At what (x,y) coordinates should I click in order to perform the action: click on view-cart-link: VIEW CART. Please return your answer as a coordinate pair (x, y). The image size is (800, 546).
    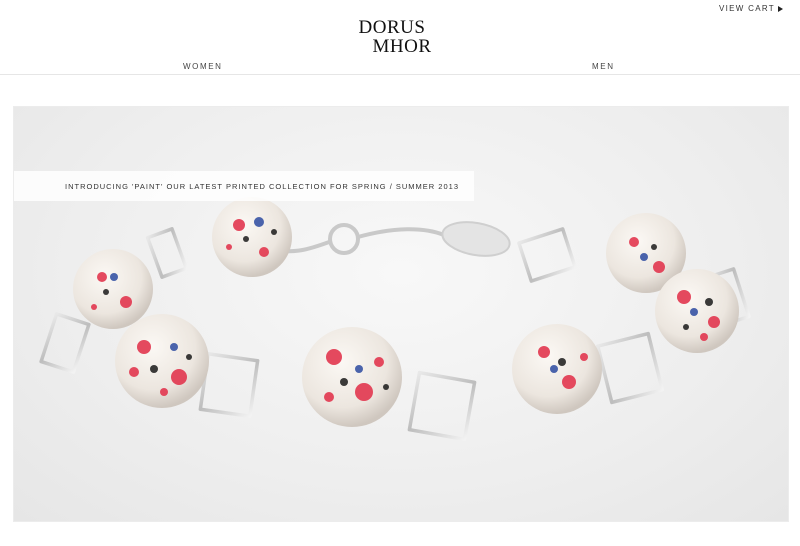
    Looking at the image, I should click on (751, 8).